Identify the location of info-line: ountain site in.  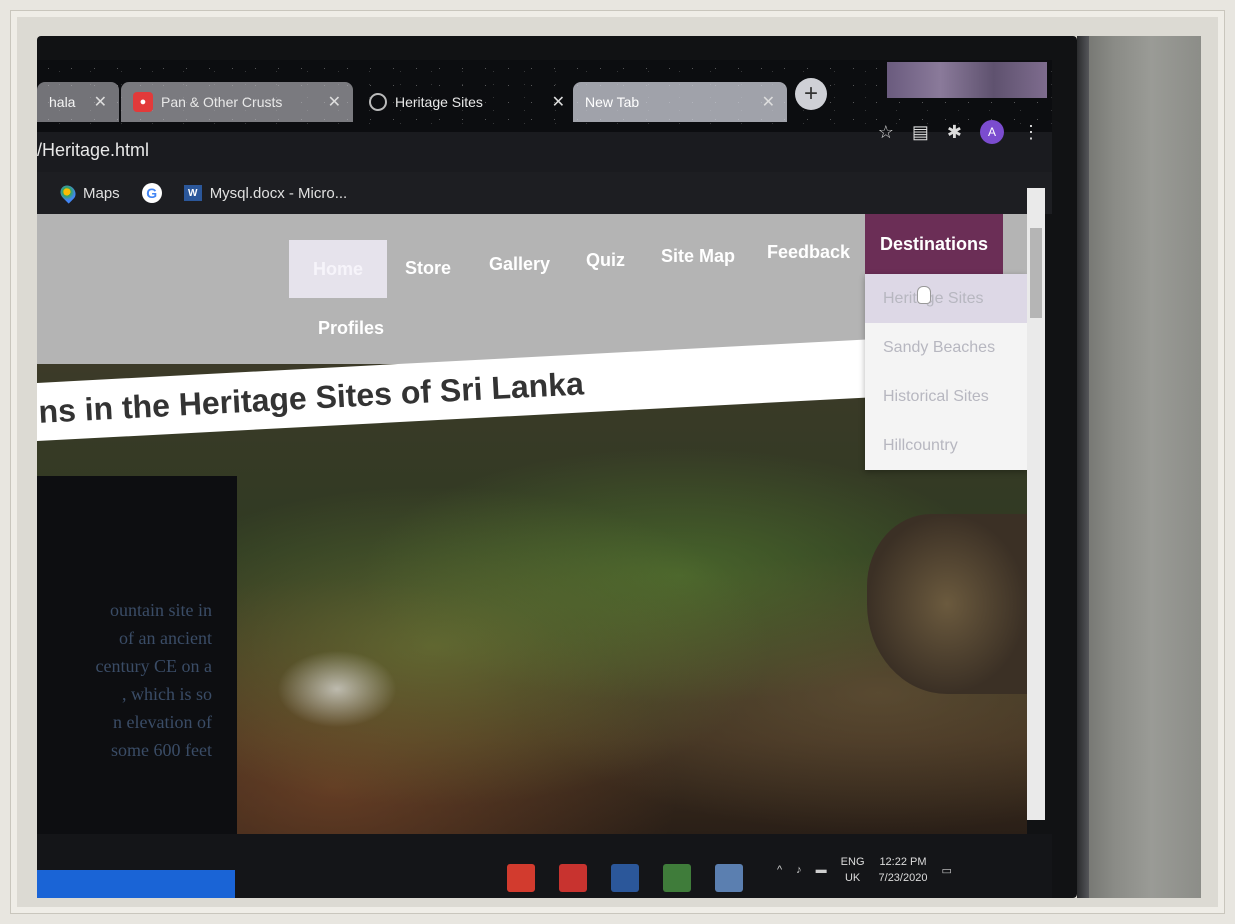
(161, 610).